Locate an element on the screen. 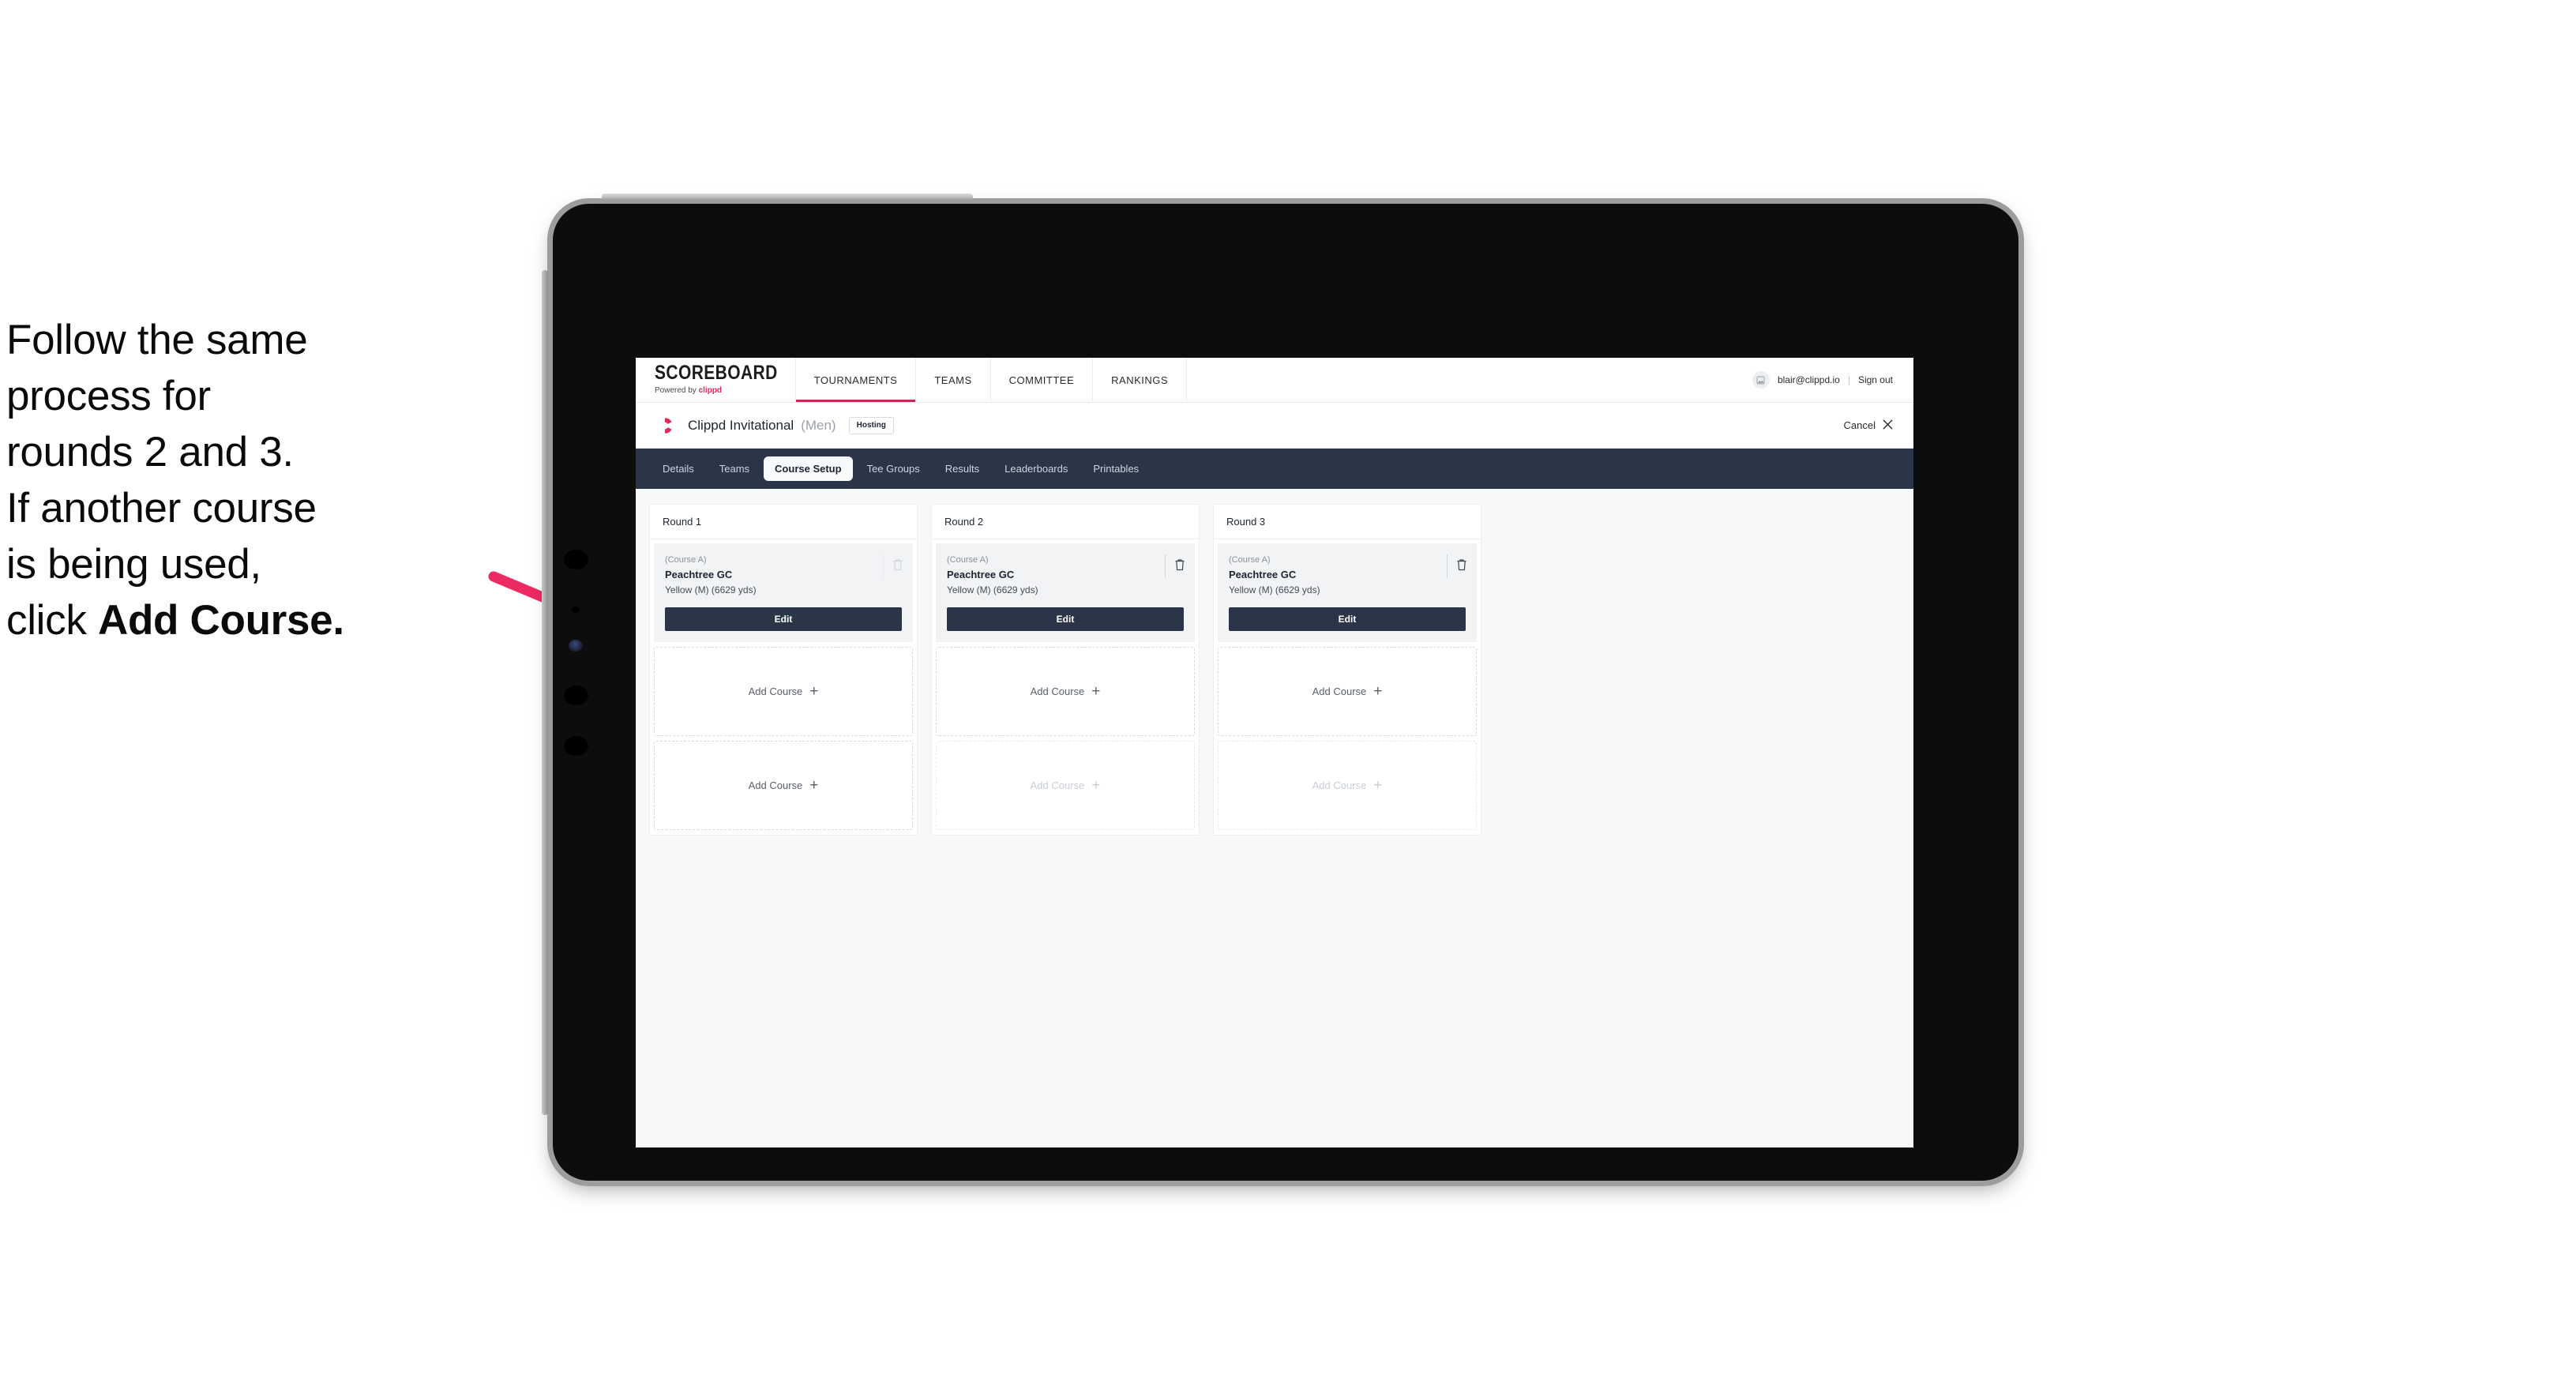 The height and width of the screenshot is (1386, 2576). round-title: Round 3 is located at coordinates (1347, 522).